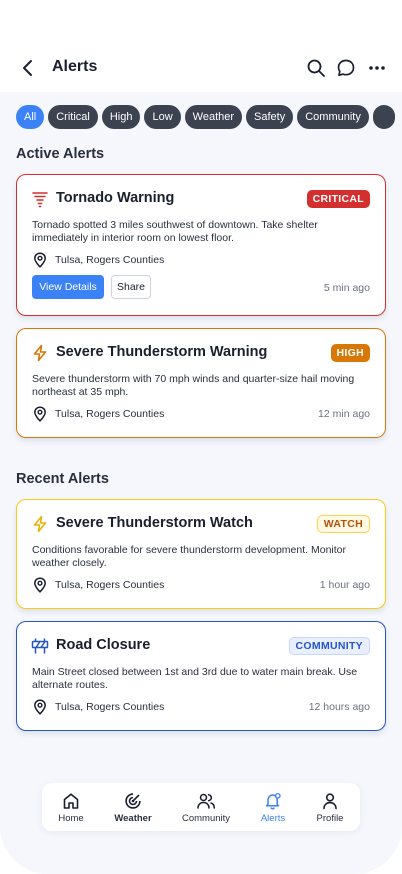 The width and height of the screenshot is (402, 874). I want to click on nav-item-weather: Weather, so click(133, 808).